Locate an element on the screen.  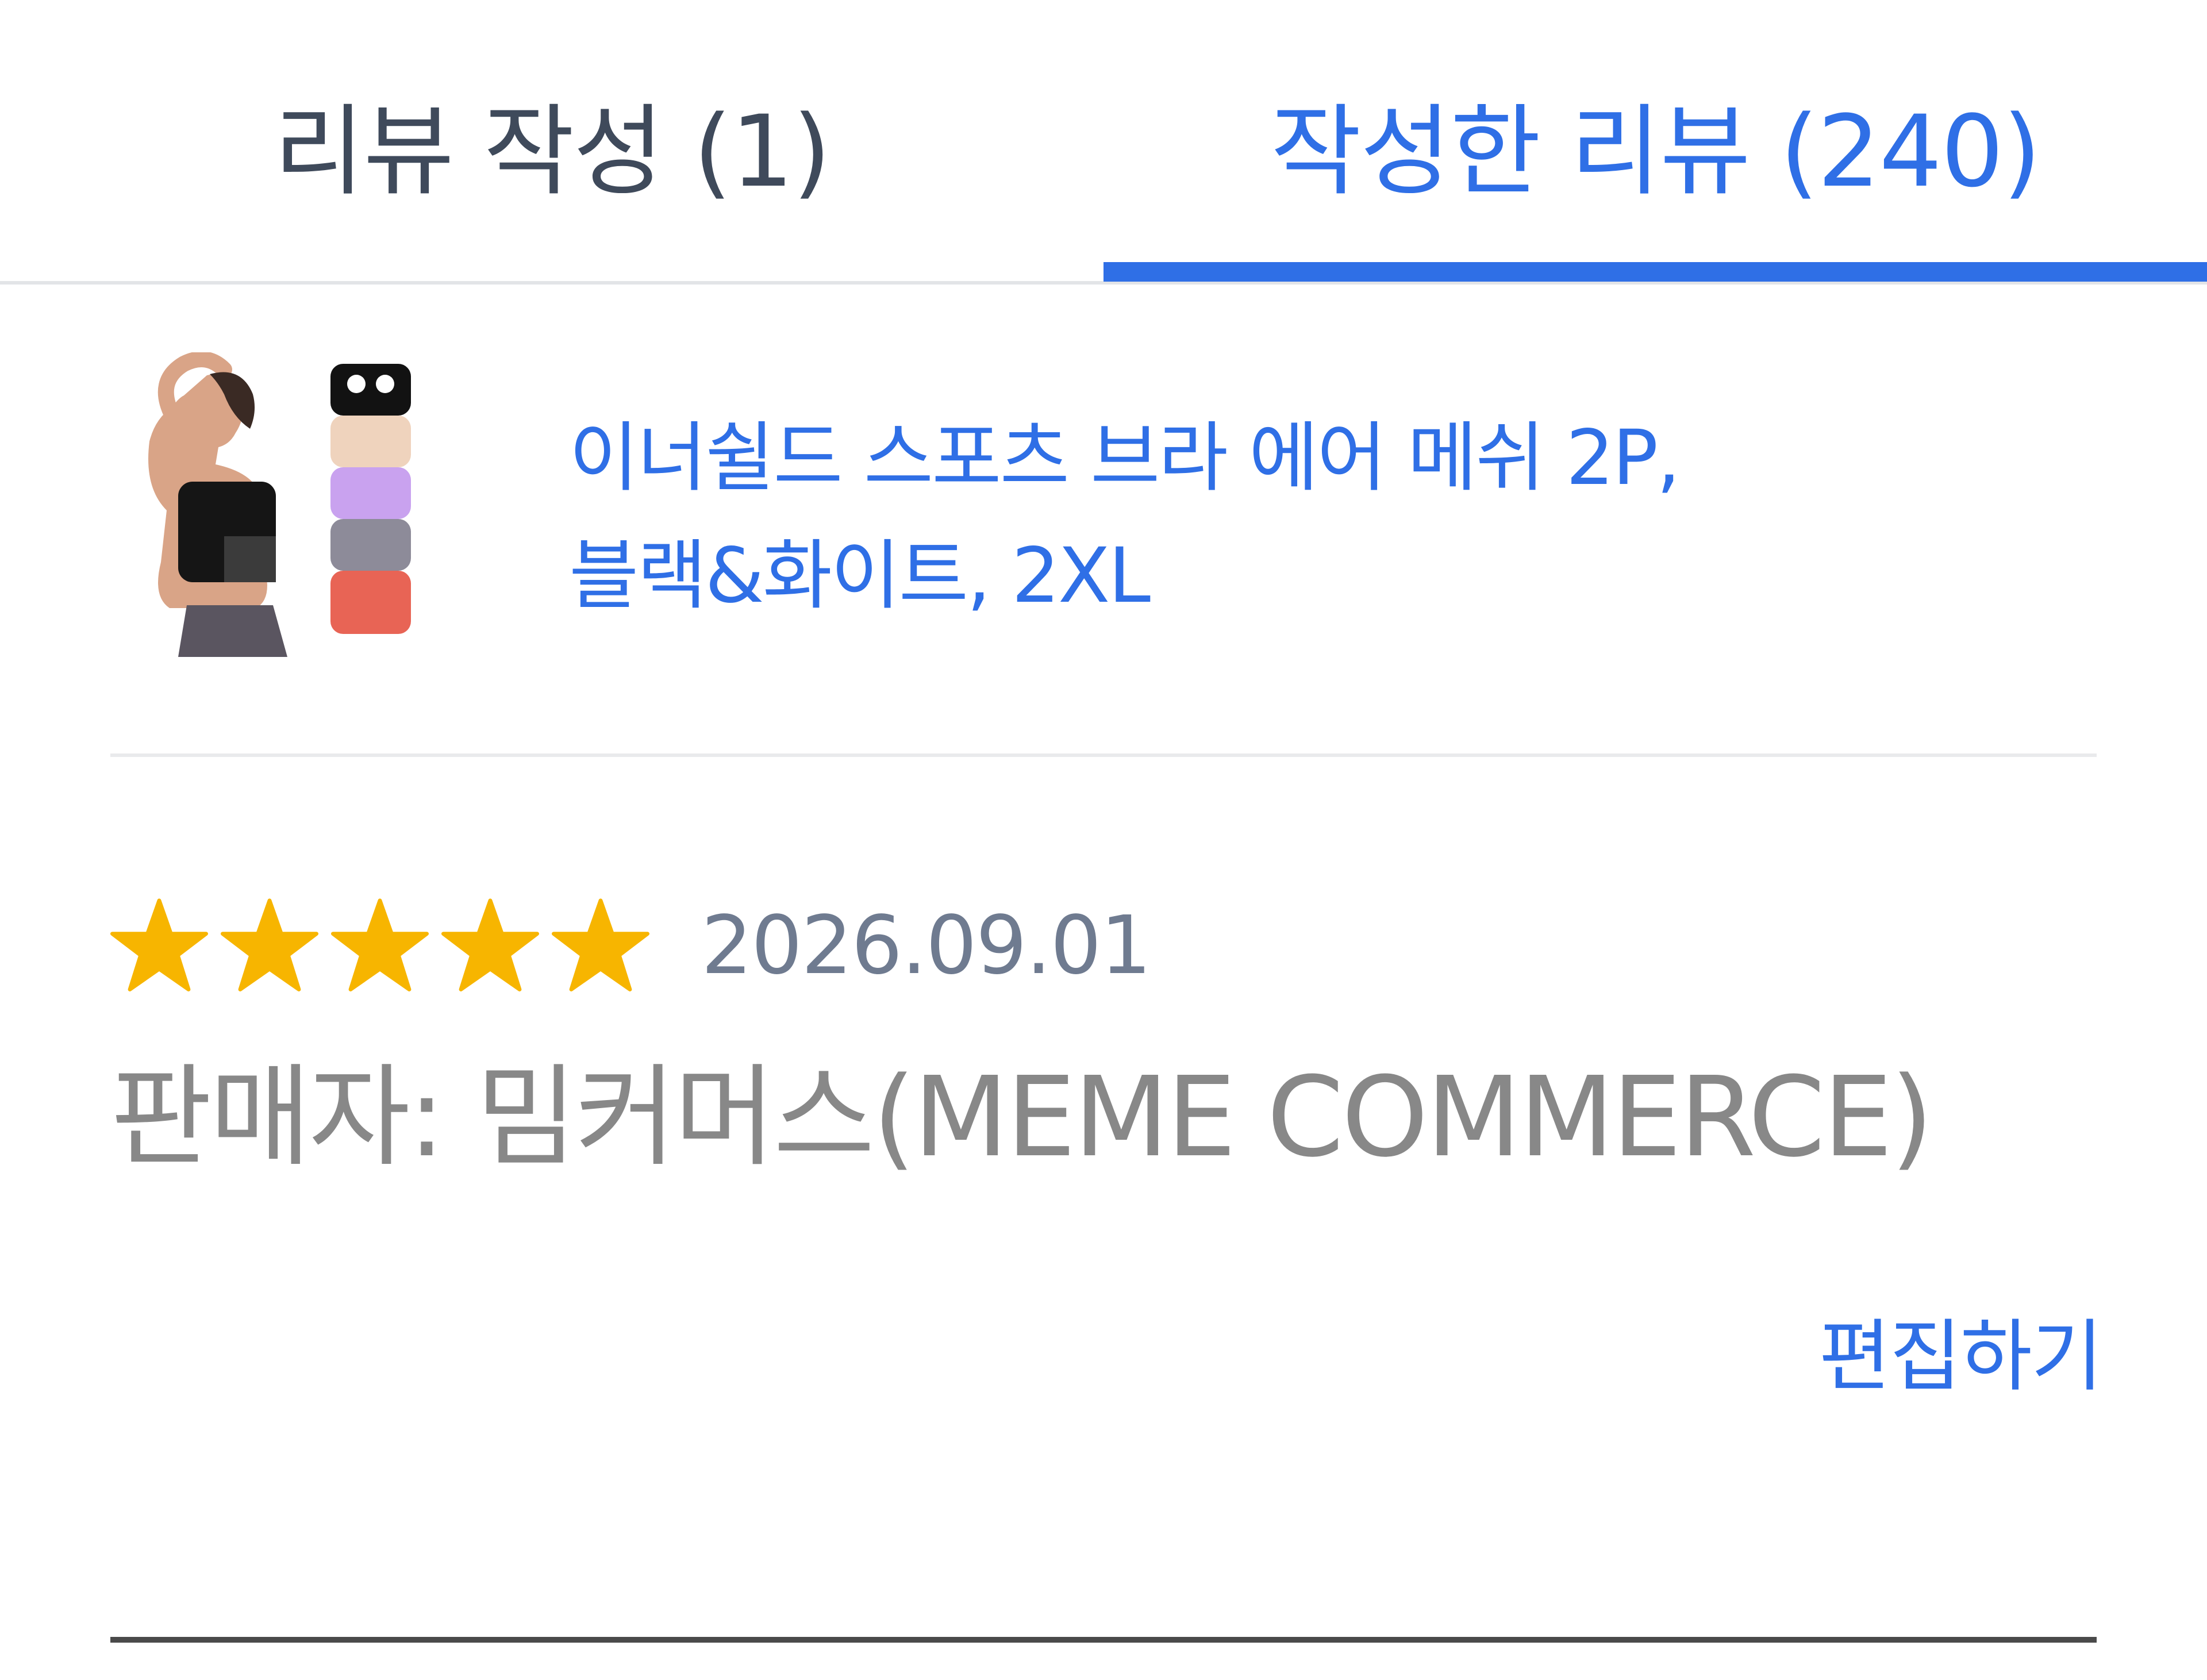
product-thumbnail is located at coordinates (290, 505).